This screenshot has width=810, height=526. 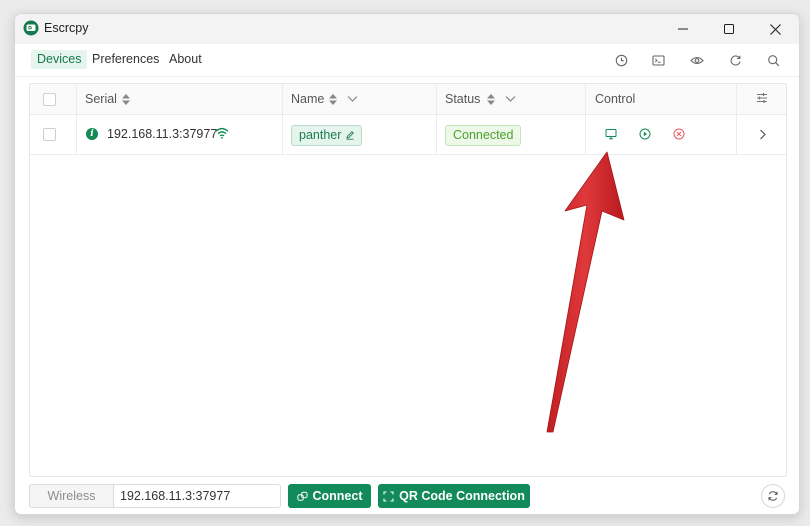 What do you see at coordinates (585, 292) in the screenshot?
I see `annotation-arrow` at bounding box center [585, 292].